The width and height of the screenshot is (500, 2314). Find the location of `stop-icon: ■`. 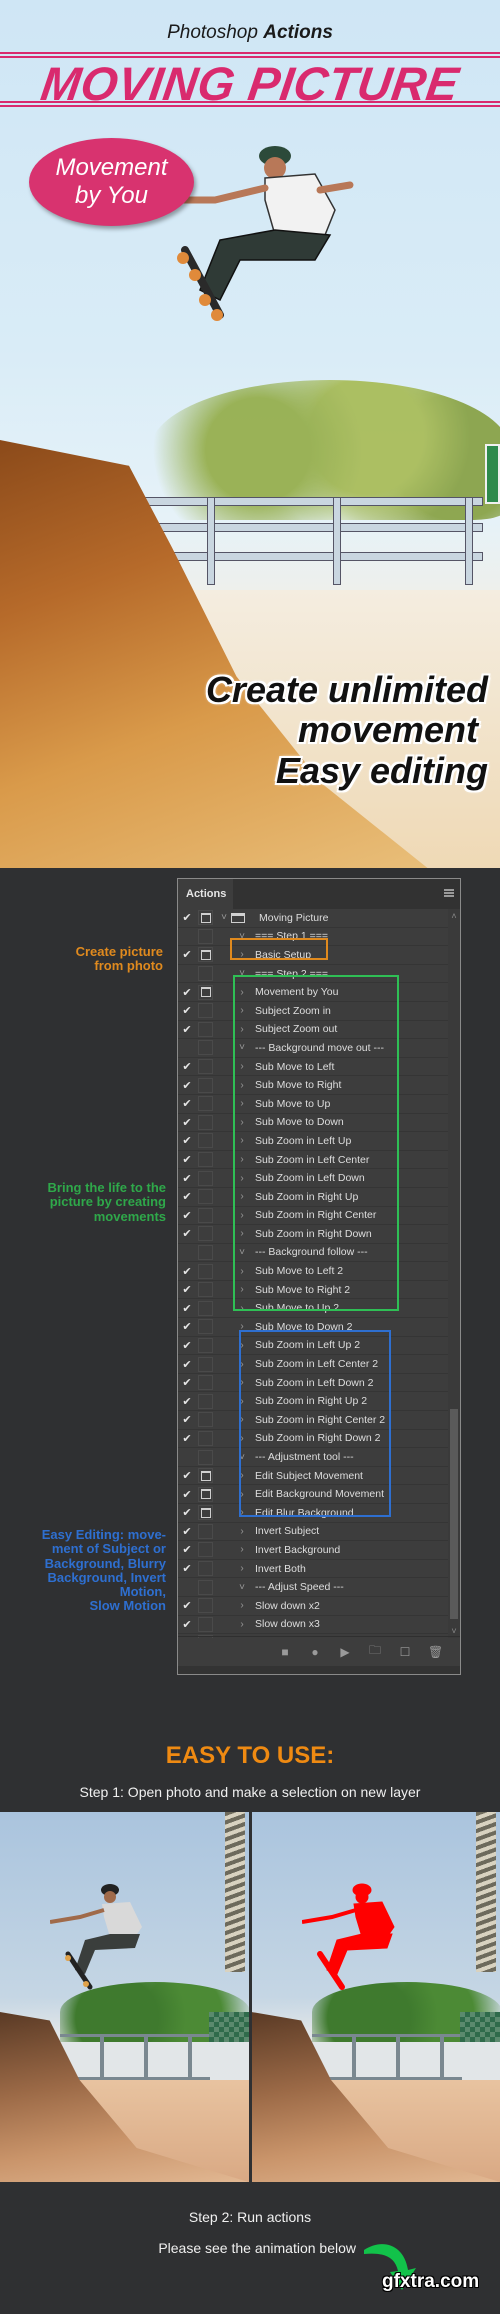

stop-icon: ■ is located at coordinates (285, 1652).